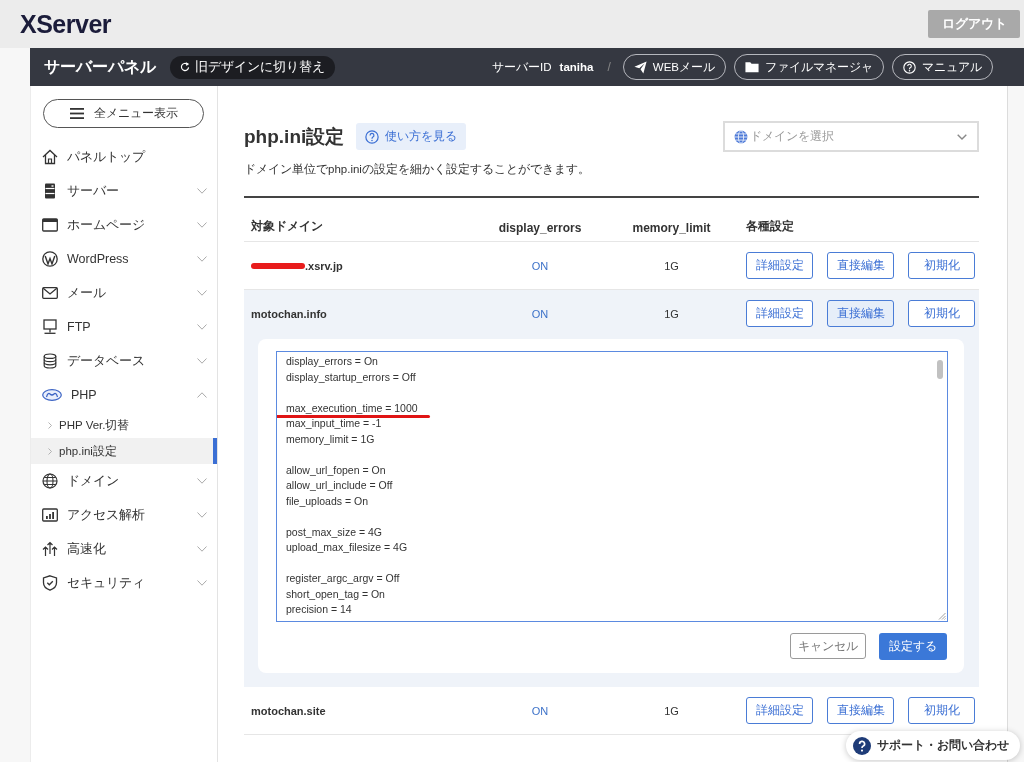  Describe the element at coordinates (124, 327) in the screenshot. I see `sidebar-item: FTP` at that location.